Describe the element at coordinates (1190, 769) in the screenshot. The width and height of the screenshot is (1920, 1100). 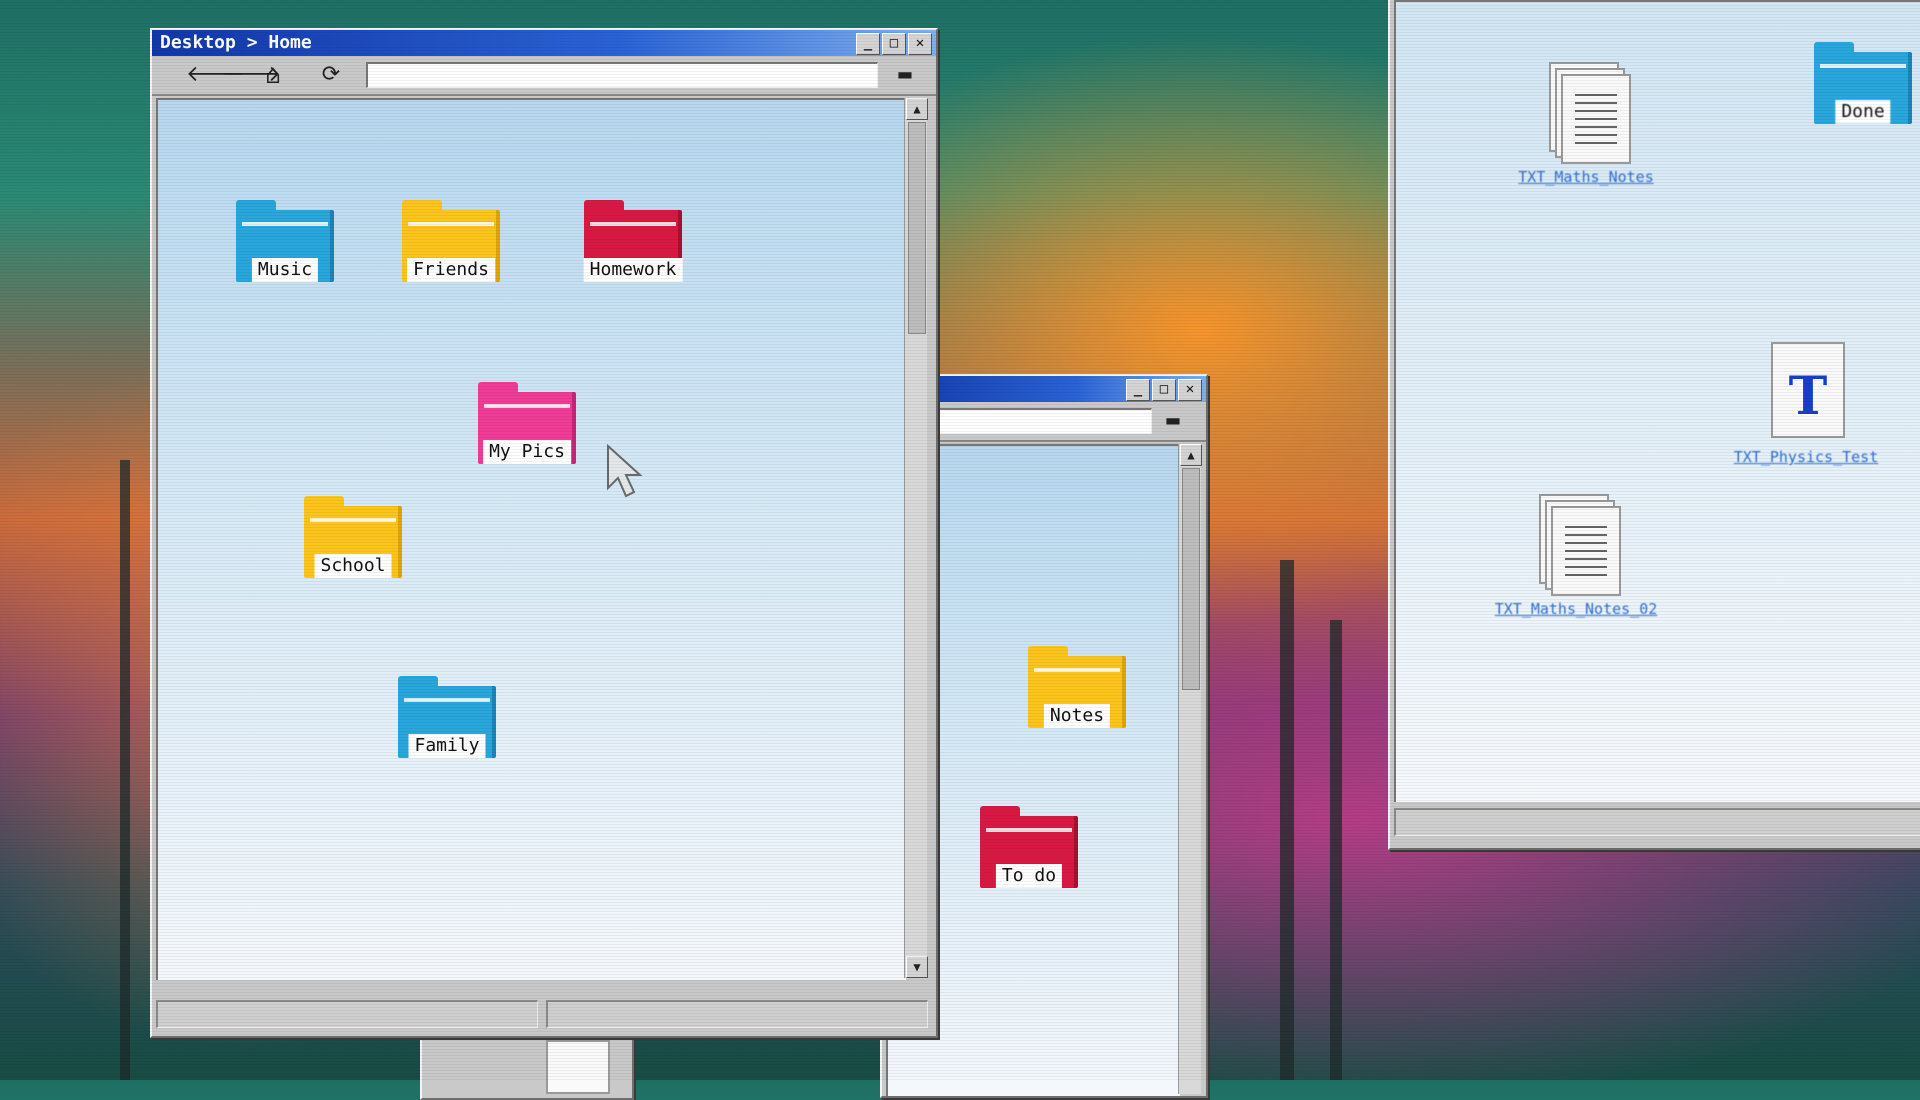
I see `vertical-scrollbar: ▲` at that location.